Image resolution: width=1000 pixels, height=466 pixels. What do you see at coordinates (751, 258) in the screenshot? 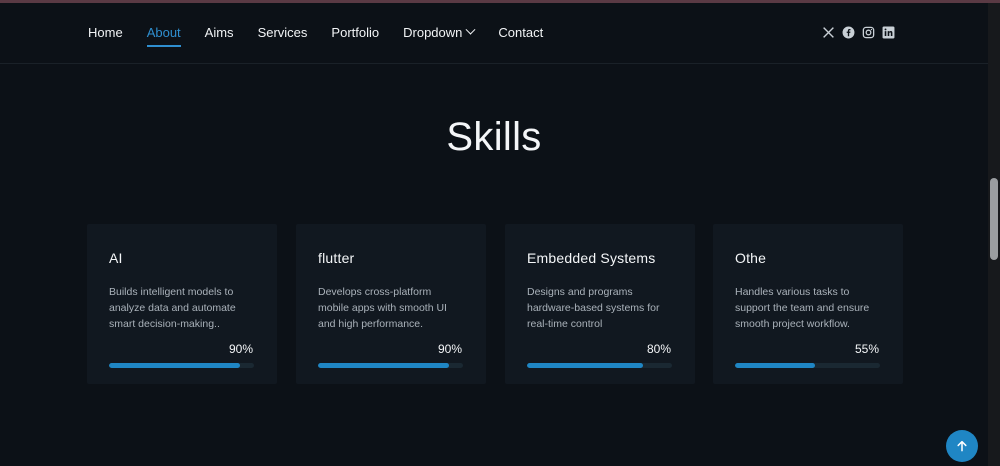
I see `skill-title: Othe` at bounding box center [751, 258].